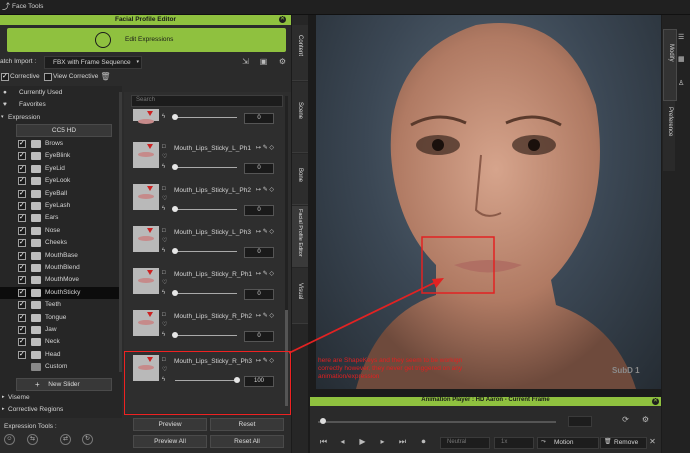 This screenshot has height=453, width=690. What do you see at coordinates (683, 59) in the screenshot?
I see `grid-icon: ▦` at bounding box center [683, 59].